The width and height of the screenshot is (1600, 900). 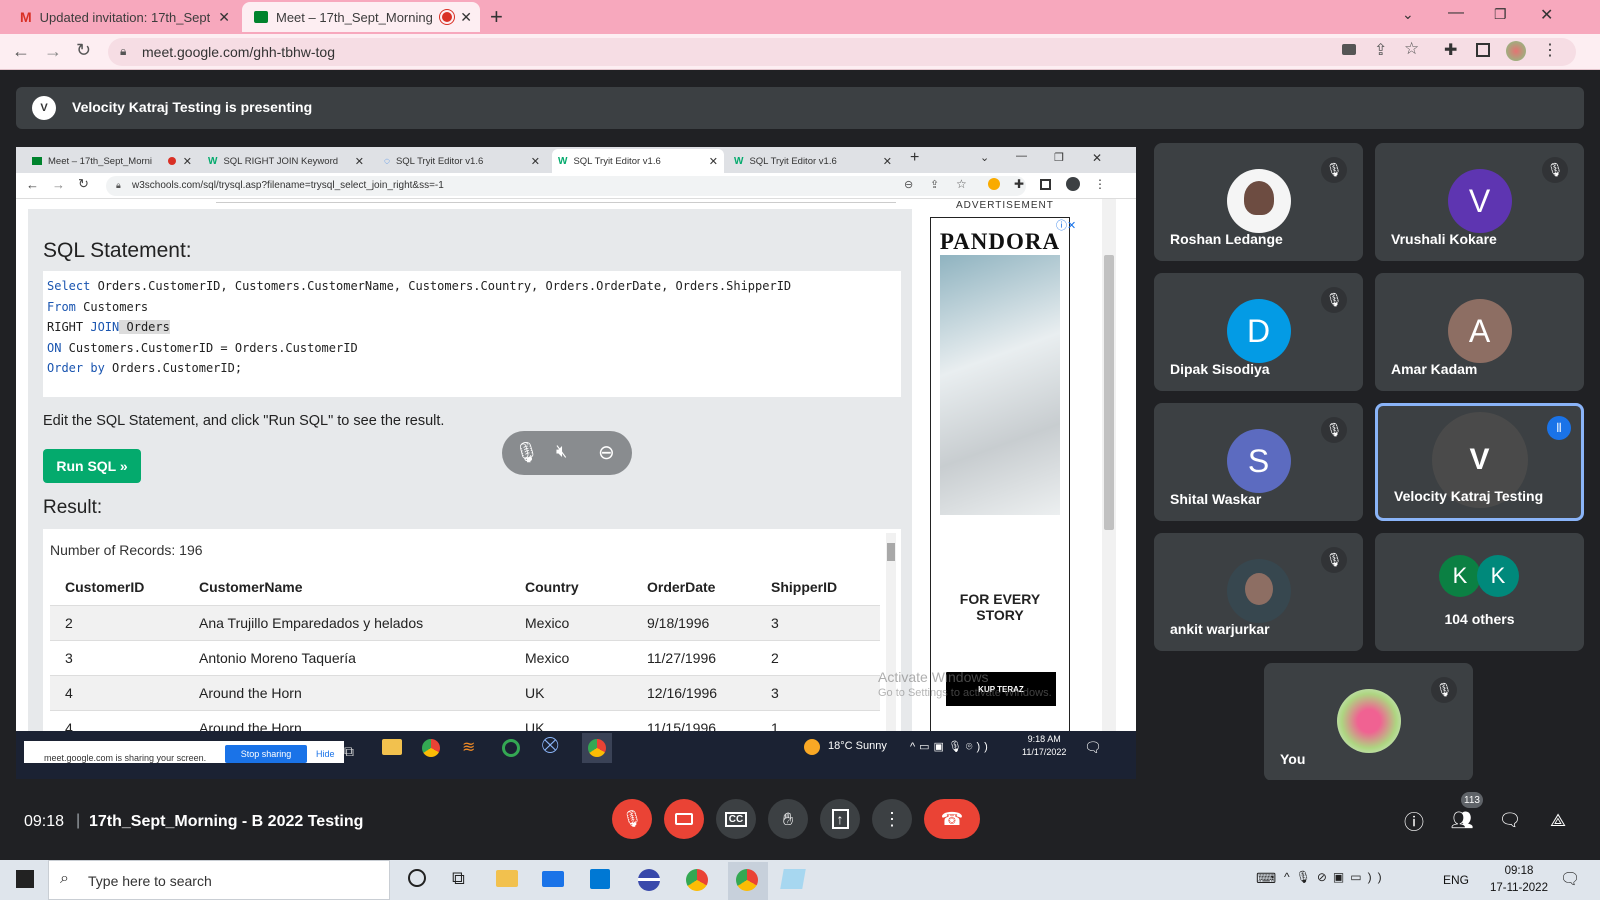 What do you see at coordinates (747, 880) in the screenshot?
I see `chrome-active-icon` at bounding box center [747, 880].